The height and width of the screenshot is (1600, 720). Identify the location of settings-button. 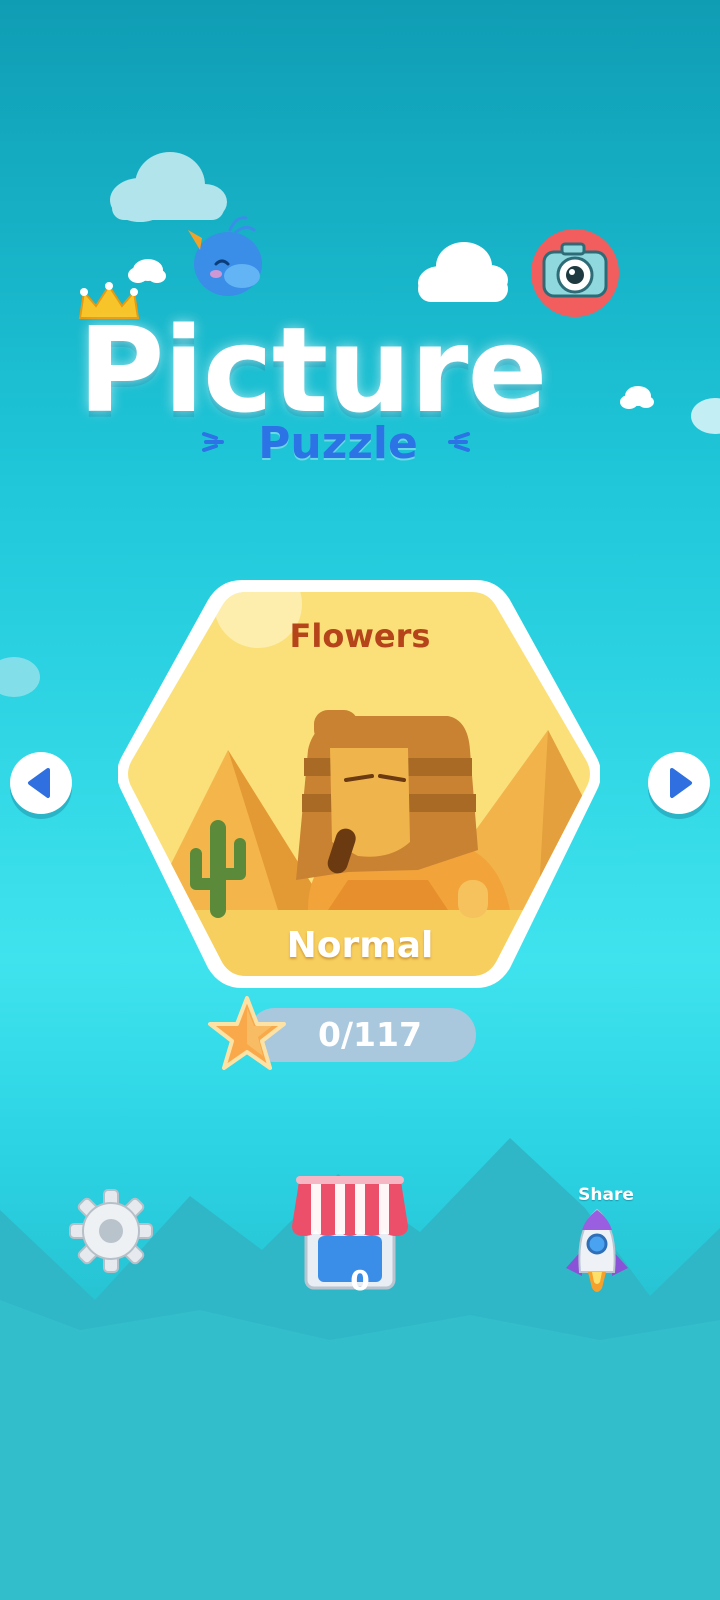
(111, 1231).